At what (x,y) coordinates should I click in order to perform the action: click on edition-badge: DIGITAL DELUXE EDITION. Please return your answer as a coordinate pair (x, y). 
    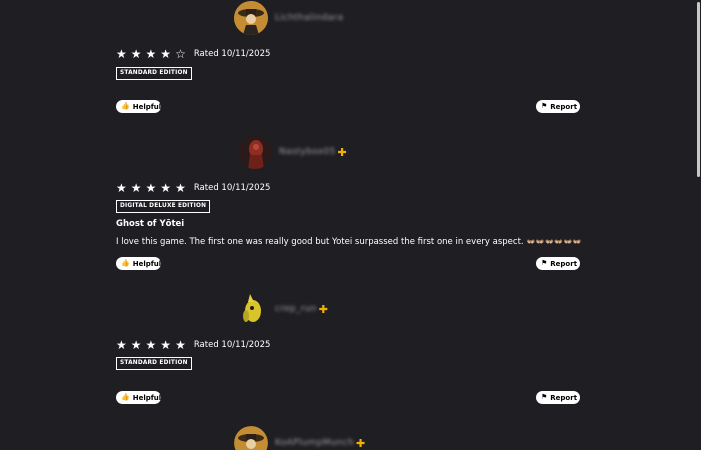
    Looking at the image, I should click on (163, 206).